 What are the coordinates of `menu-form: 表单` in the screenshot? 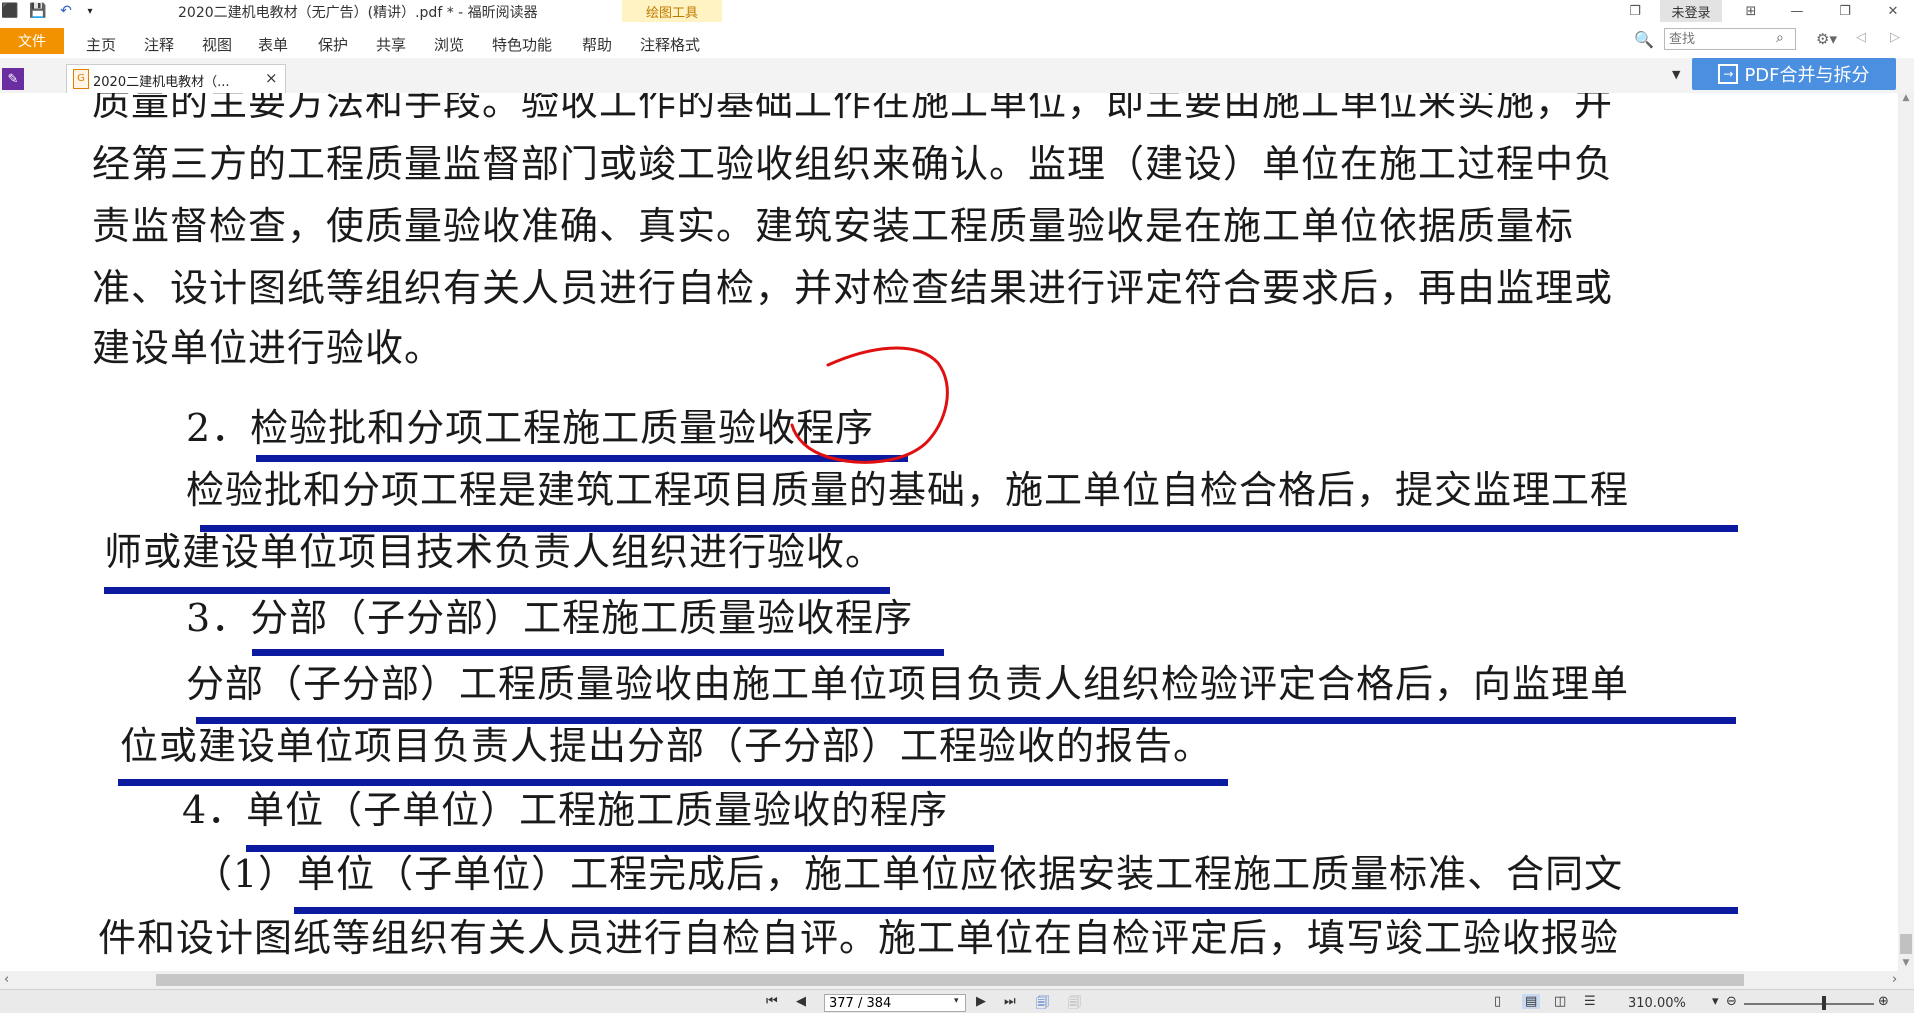 It's located at (273, 44).